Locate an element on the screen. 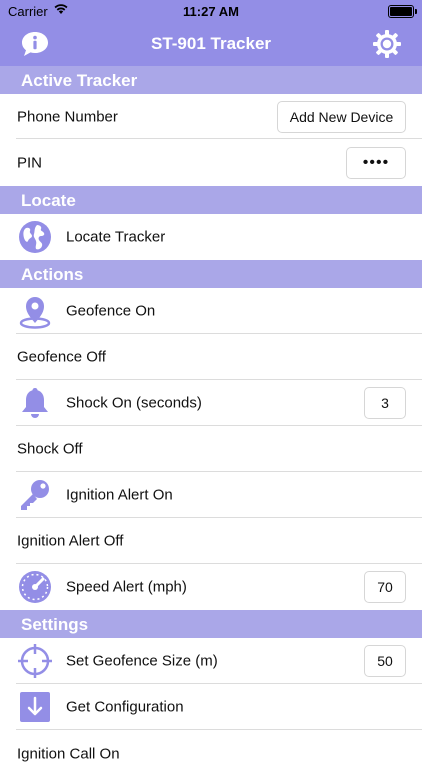 The image size is (422, 776). bell-icon is located at coordinates (35, 403).